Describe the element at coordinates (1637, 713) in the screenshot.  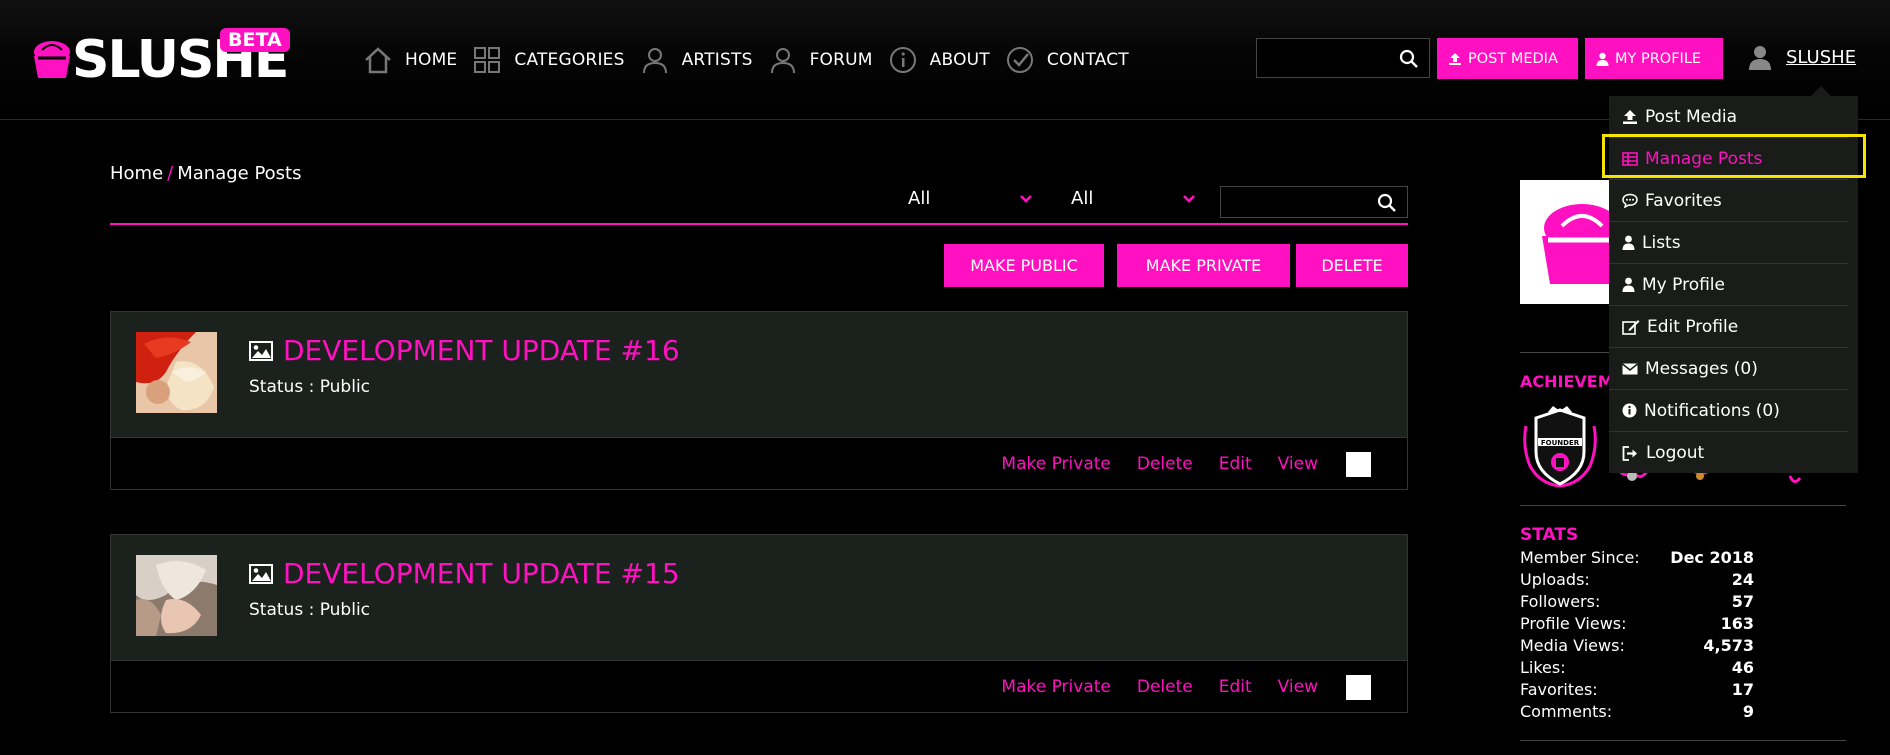
I see `stat-row: Comments: 9` at that location.